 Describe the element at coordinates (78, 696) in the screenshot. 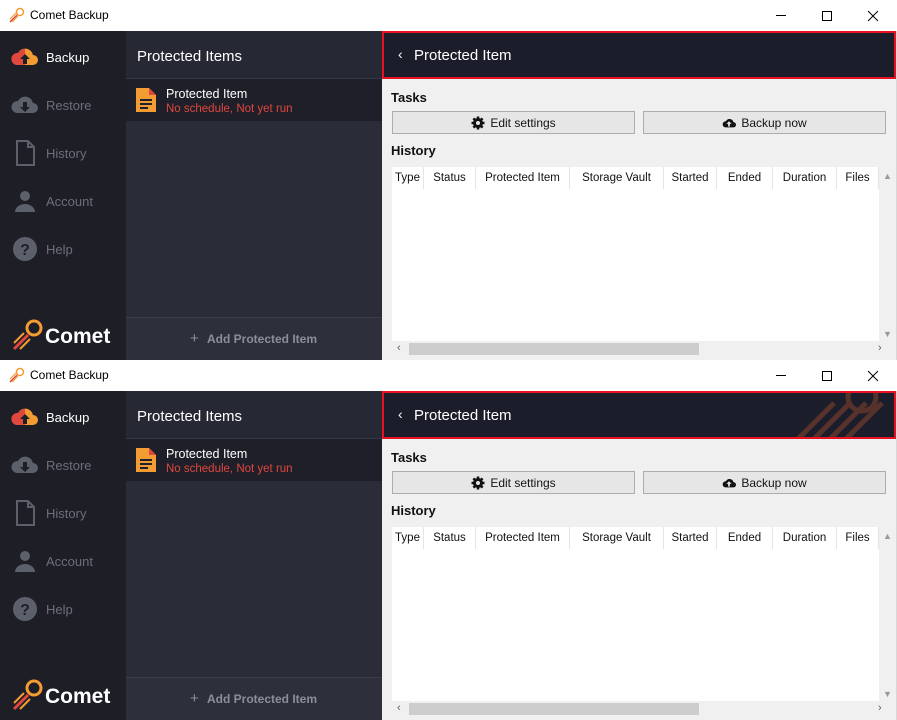

I see `brand-name: Comet` at that location.